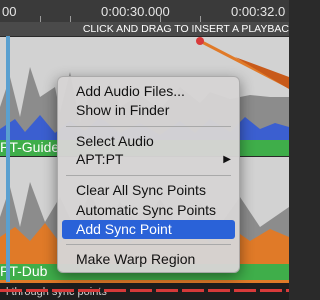 The image size is (320, 300). I want to click on menu-item-automatic-sync-points: Automatic Sync Points, so click(148, 210).